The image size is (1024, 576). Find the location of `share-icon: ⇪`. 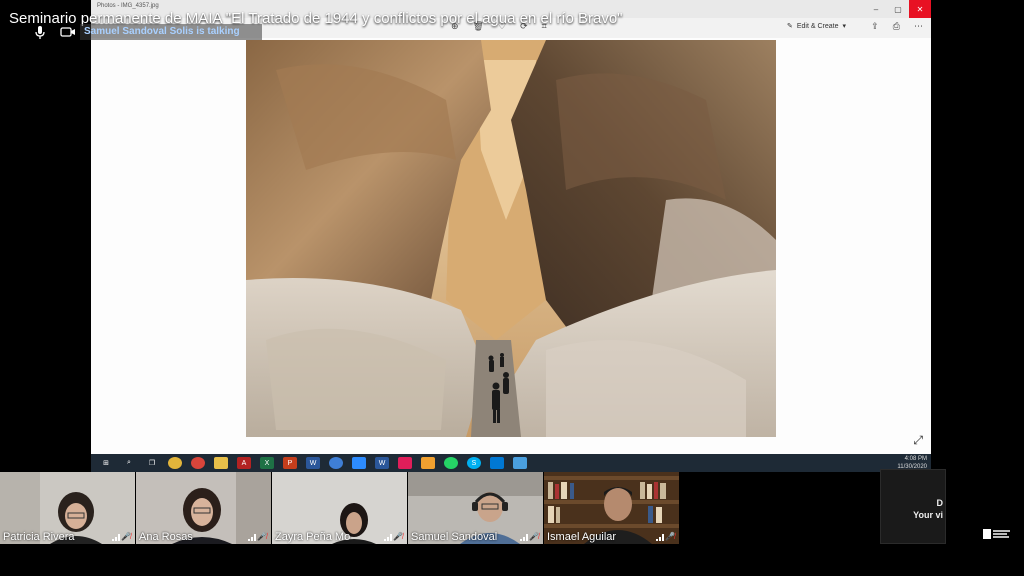

share-icon: ⇪ is located at coordinates (875, 26).